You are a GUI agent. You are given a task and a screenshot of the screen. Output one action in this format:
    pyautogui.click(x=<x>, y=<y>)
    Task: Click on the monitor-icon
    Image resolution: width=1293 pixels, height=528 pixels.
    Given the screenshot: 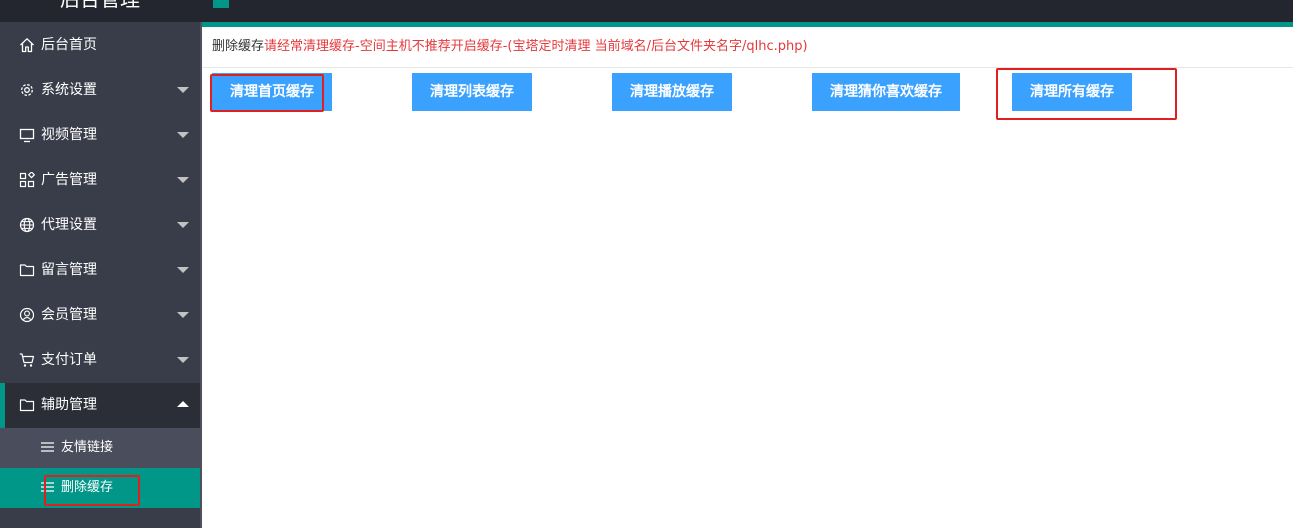 What is the action you would take?
    pyautogui.click(x=27, y=135)
    